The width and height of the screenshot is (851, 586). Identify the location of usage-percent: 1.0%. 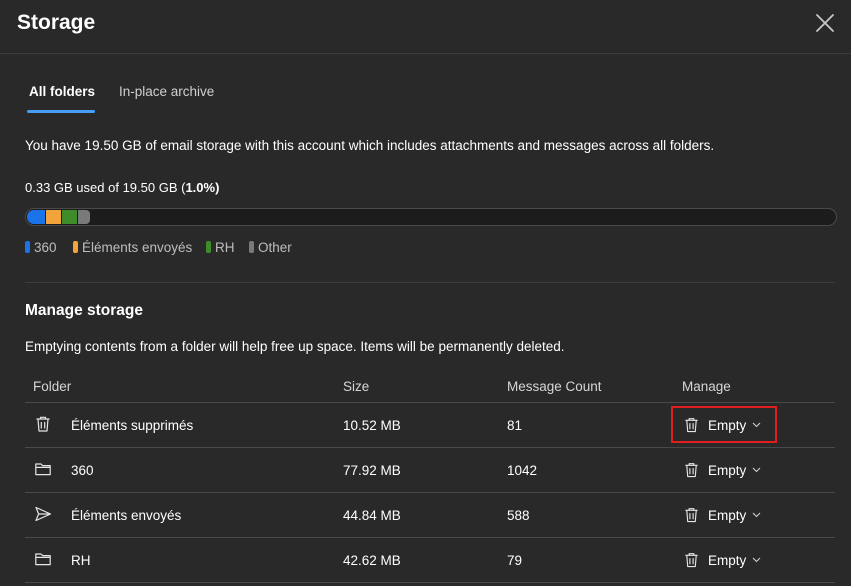
(200, 187).